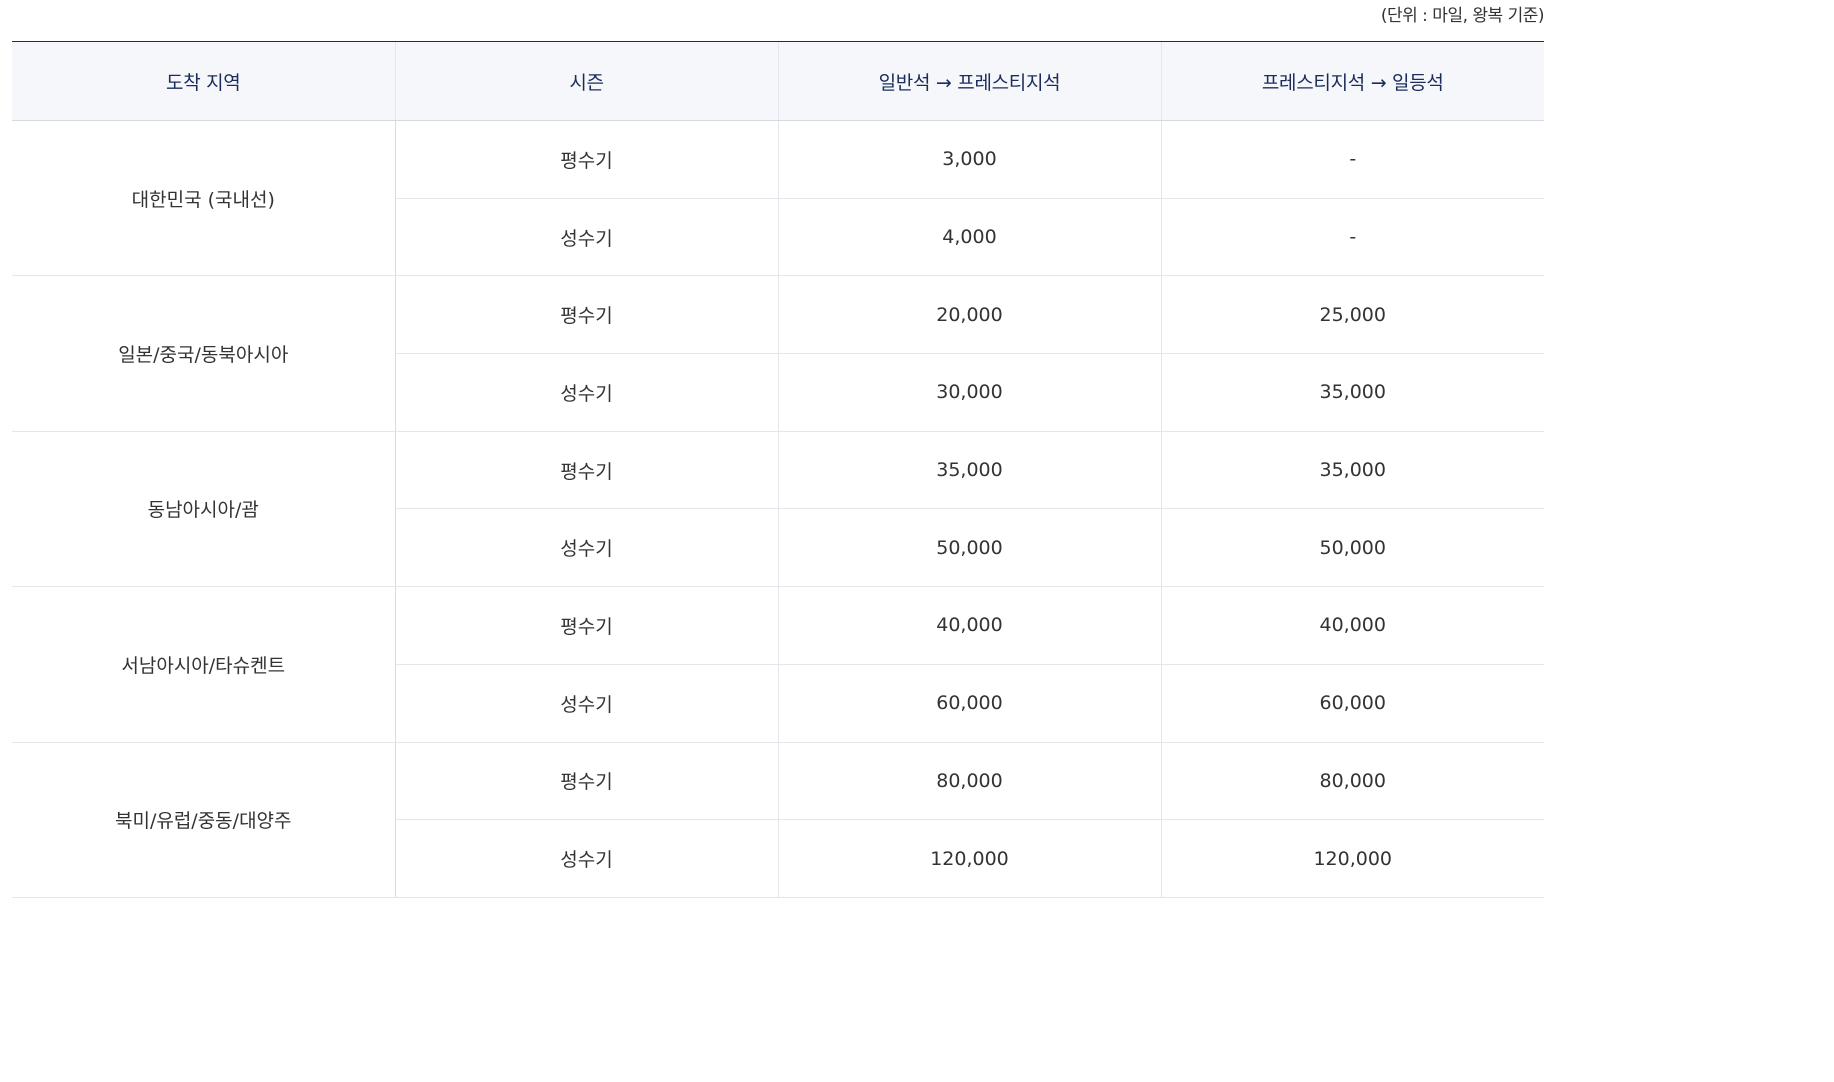  I want to click on region-cell: 일본/중국/동북아시아, so click(204, 353).